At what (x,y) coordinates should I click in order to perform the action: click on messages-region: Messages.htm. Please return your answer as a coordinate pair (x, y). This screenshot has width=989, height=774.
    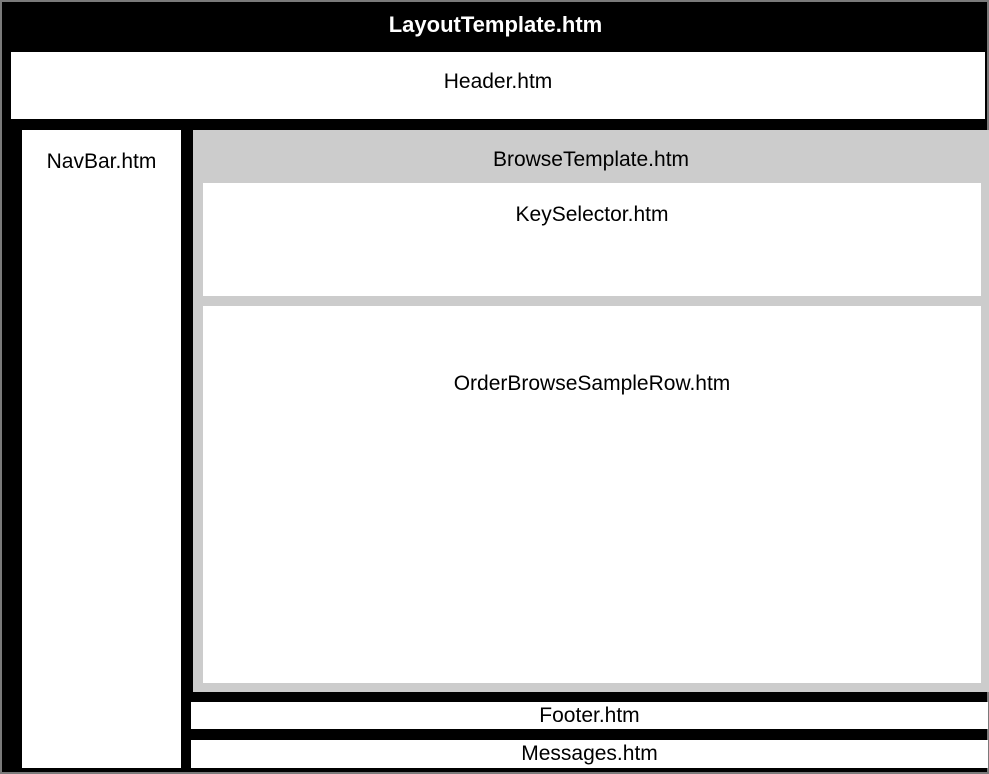
    Looking at the image, I should click on (589, 754).